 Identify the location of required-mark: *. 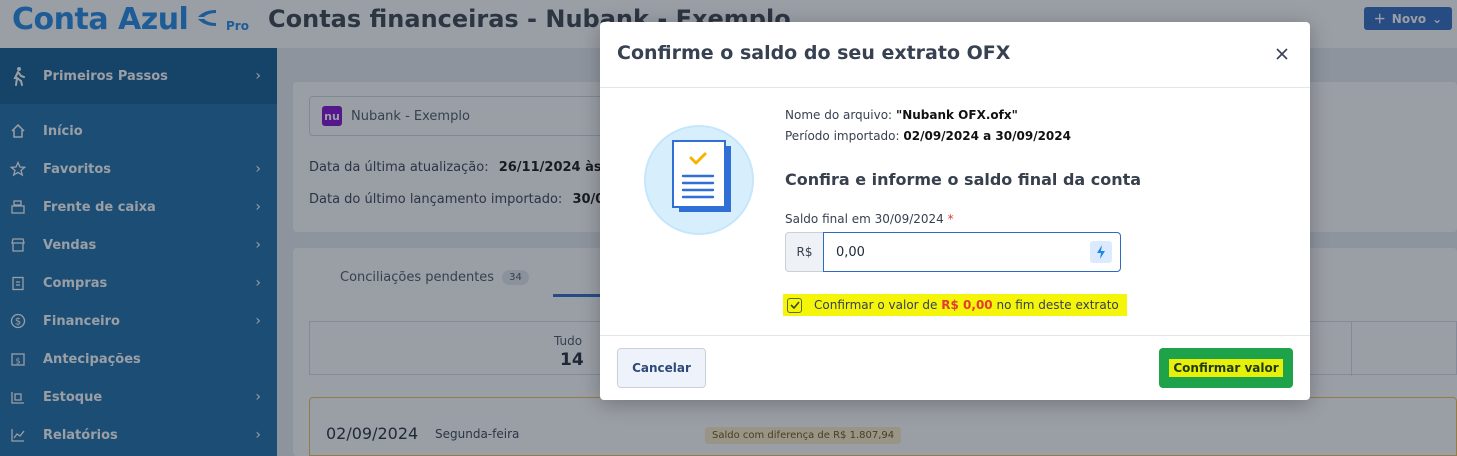
(950, 219).